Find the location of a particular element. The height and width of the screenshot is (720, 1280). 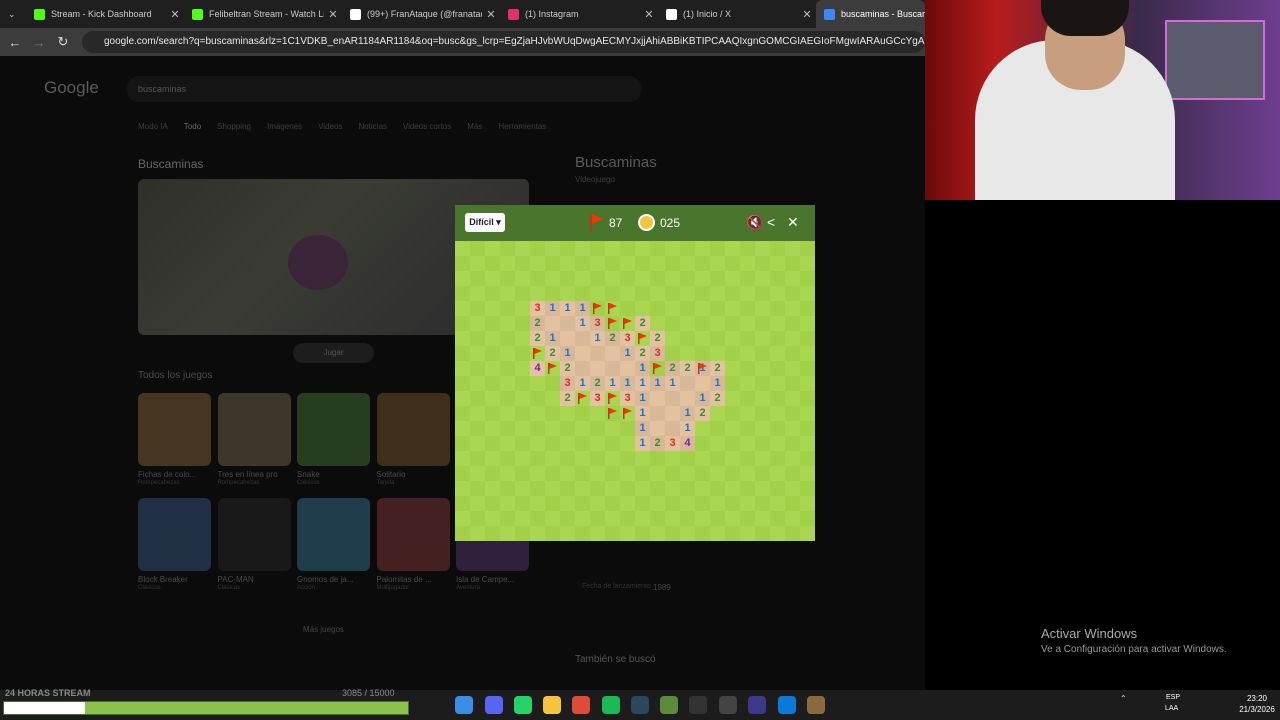

chevron-up-icon: ⌃ is located at coordinates (1123, 698).